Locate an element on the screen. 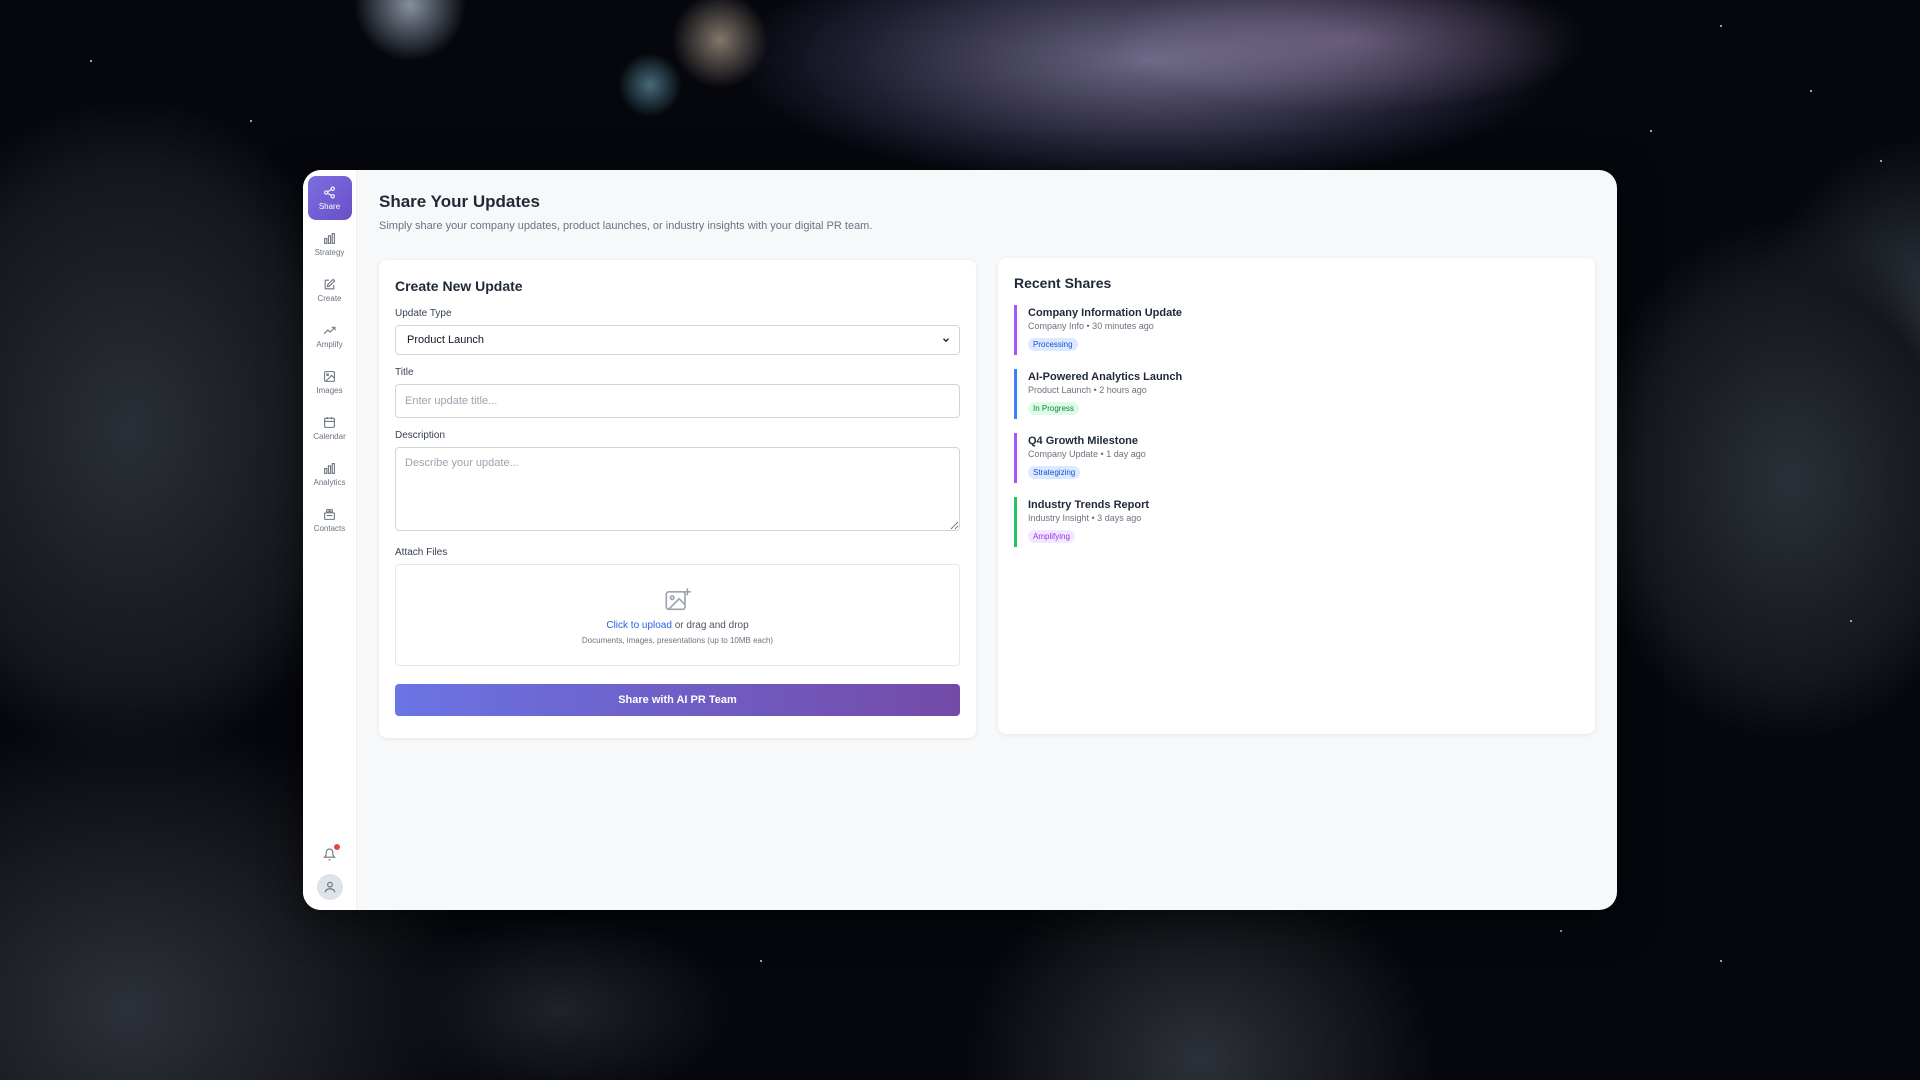 The image size is (1920, 1080). avatar is located at coordinates (329, 887).